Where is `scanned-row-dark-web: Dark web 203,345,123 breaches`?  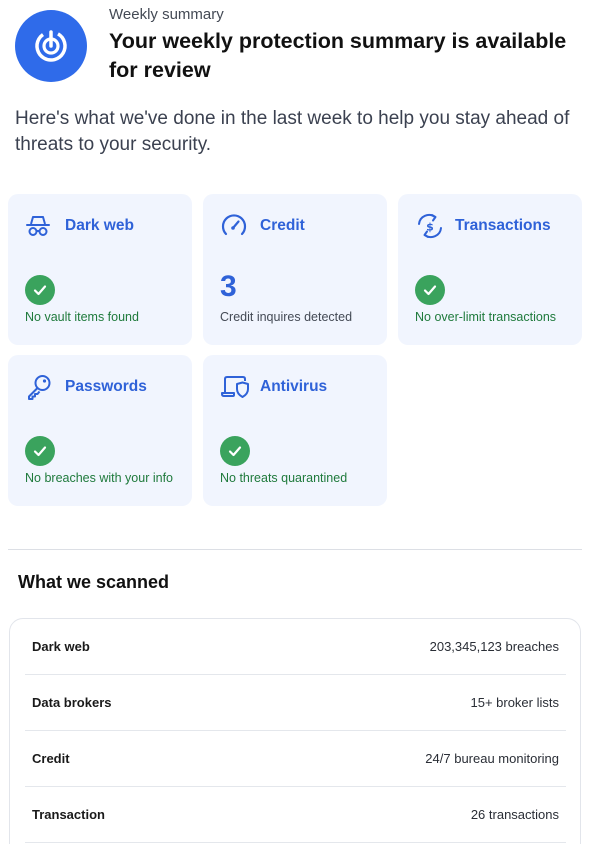
scanned-row-dark-web: Dark web 203,345,123 breaches is located at coordinates (295, 647).